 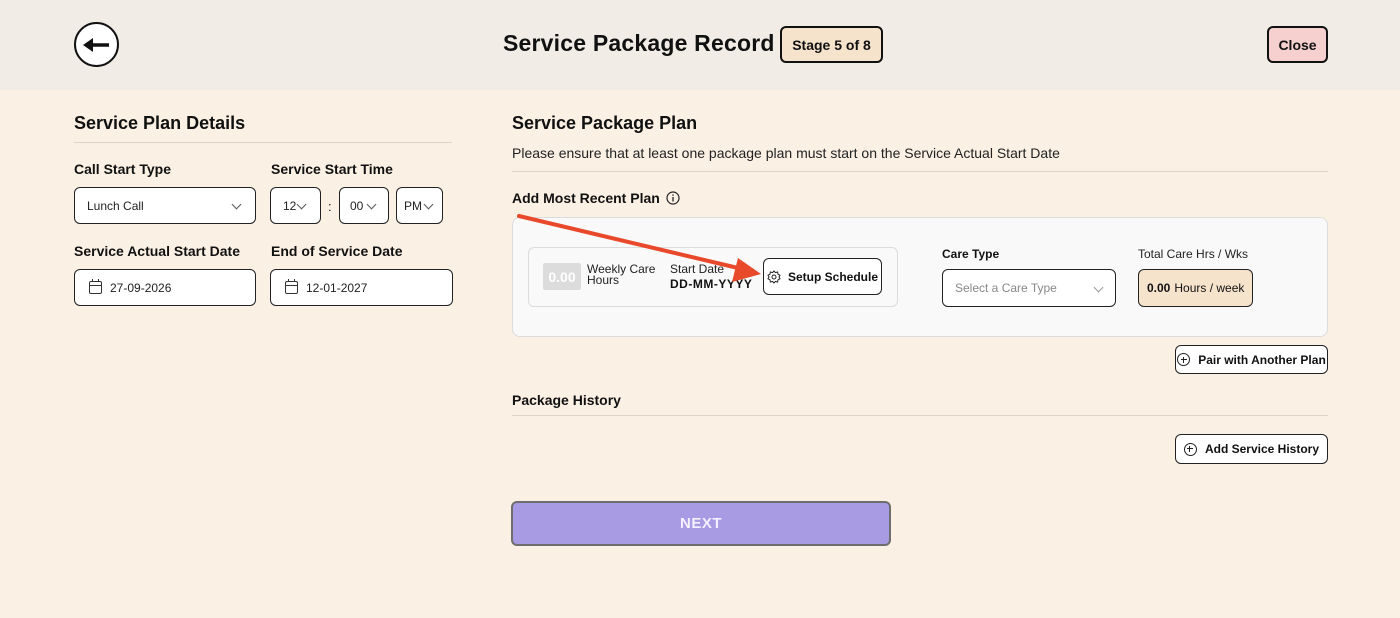 What do you see at coordinates (1159, 288) in the screenshot?
I see `total-care-hours-value: 0.00` at bounding box center [1159, 288].